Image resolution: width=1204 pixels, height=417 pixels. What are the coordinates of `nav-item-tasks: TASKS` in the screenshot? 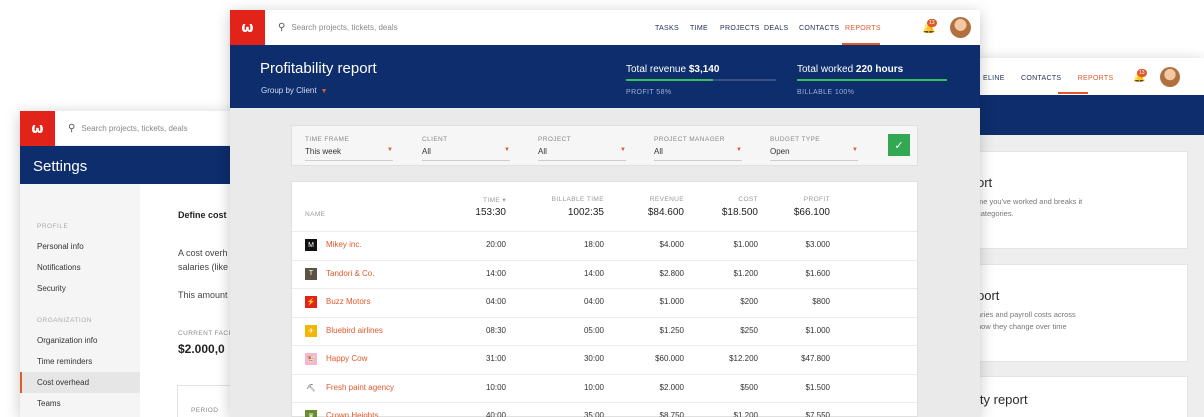 It's located at (667, 28).